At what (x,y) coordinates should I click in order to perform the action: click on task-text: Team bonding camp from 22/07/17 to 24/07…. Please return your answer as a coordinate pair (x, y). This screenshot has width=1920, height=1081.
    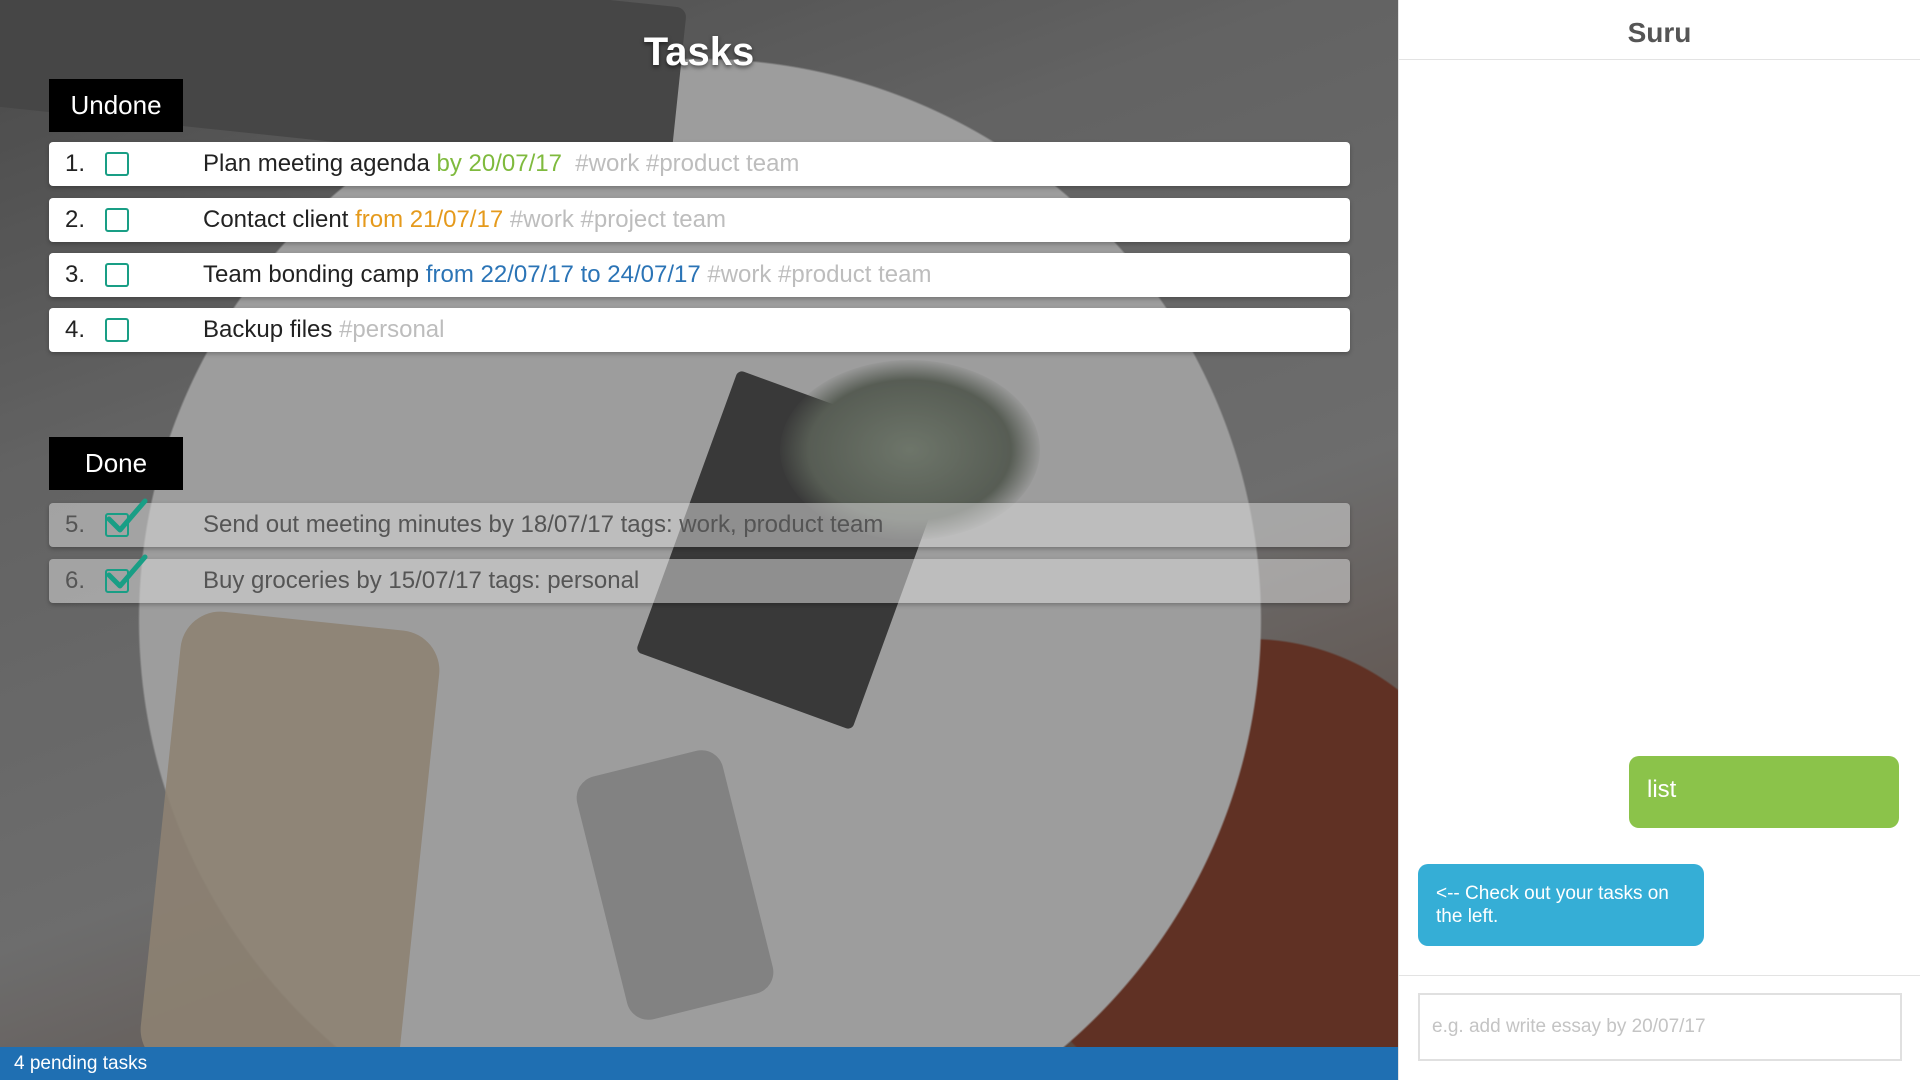
    Looking at the image, I should click on (567, 275).